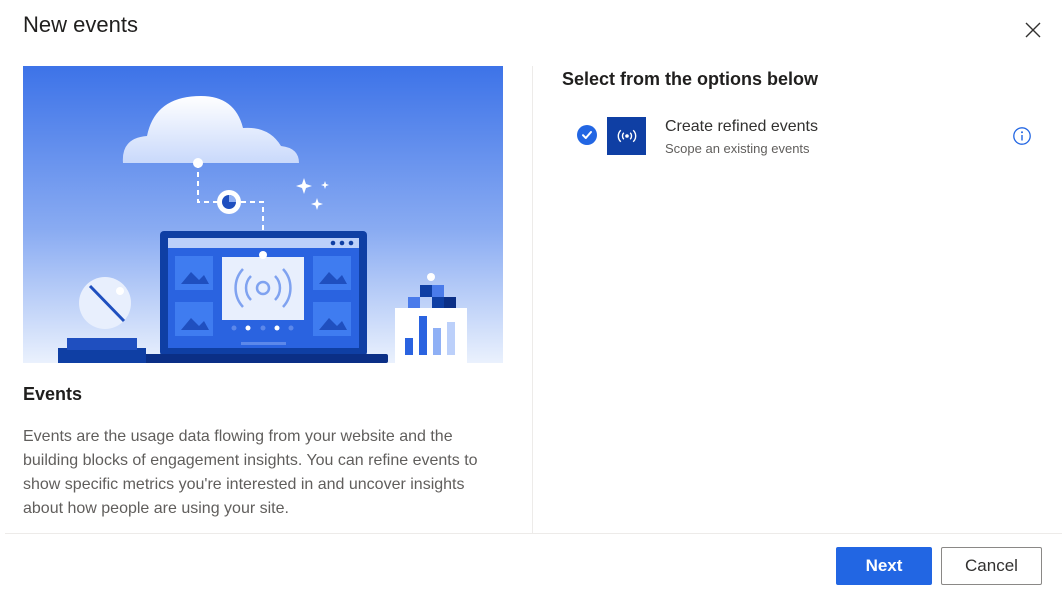  What do you see at coordinates (533, 533) in the screenshot?
I see `footer-divider` at bounding box center [533, 533].